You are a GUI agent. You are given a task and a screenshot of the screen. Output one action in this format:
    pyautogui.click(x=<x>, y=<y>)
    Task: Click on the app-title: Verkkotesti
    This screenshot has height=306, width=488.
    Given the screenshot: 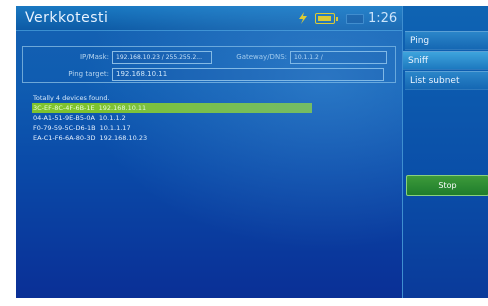 What is the action you would take?
    pyautogui.click(x=67, y=18)
    